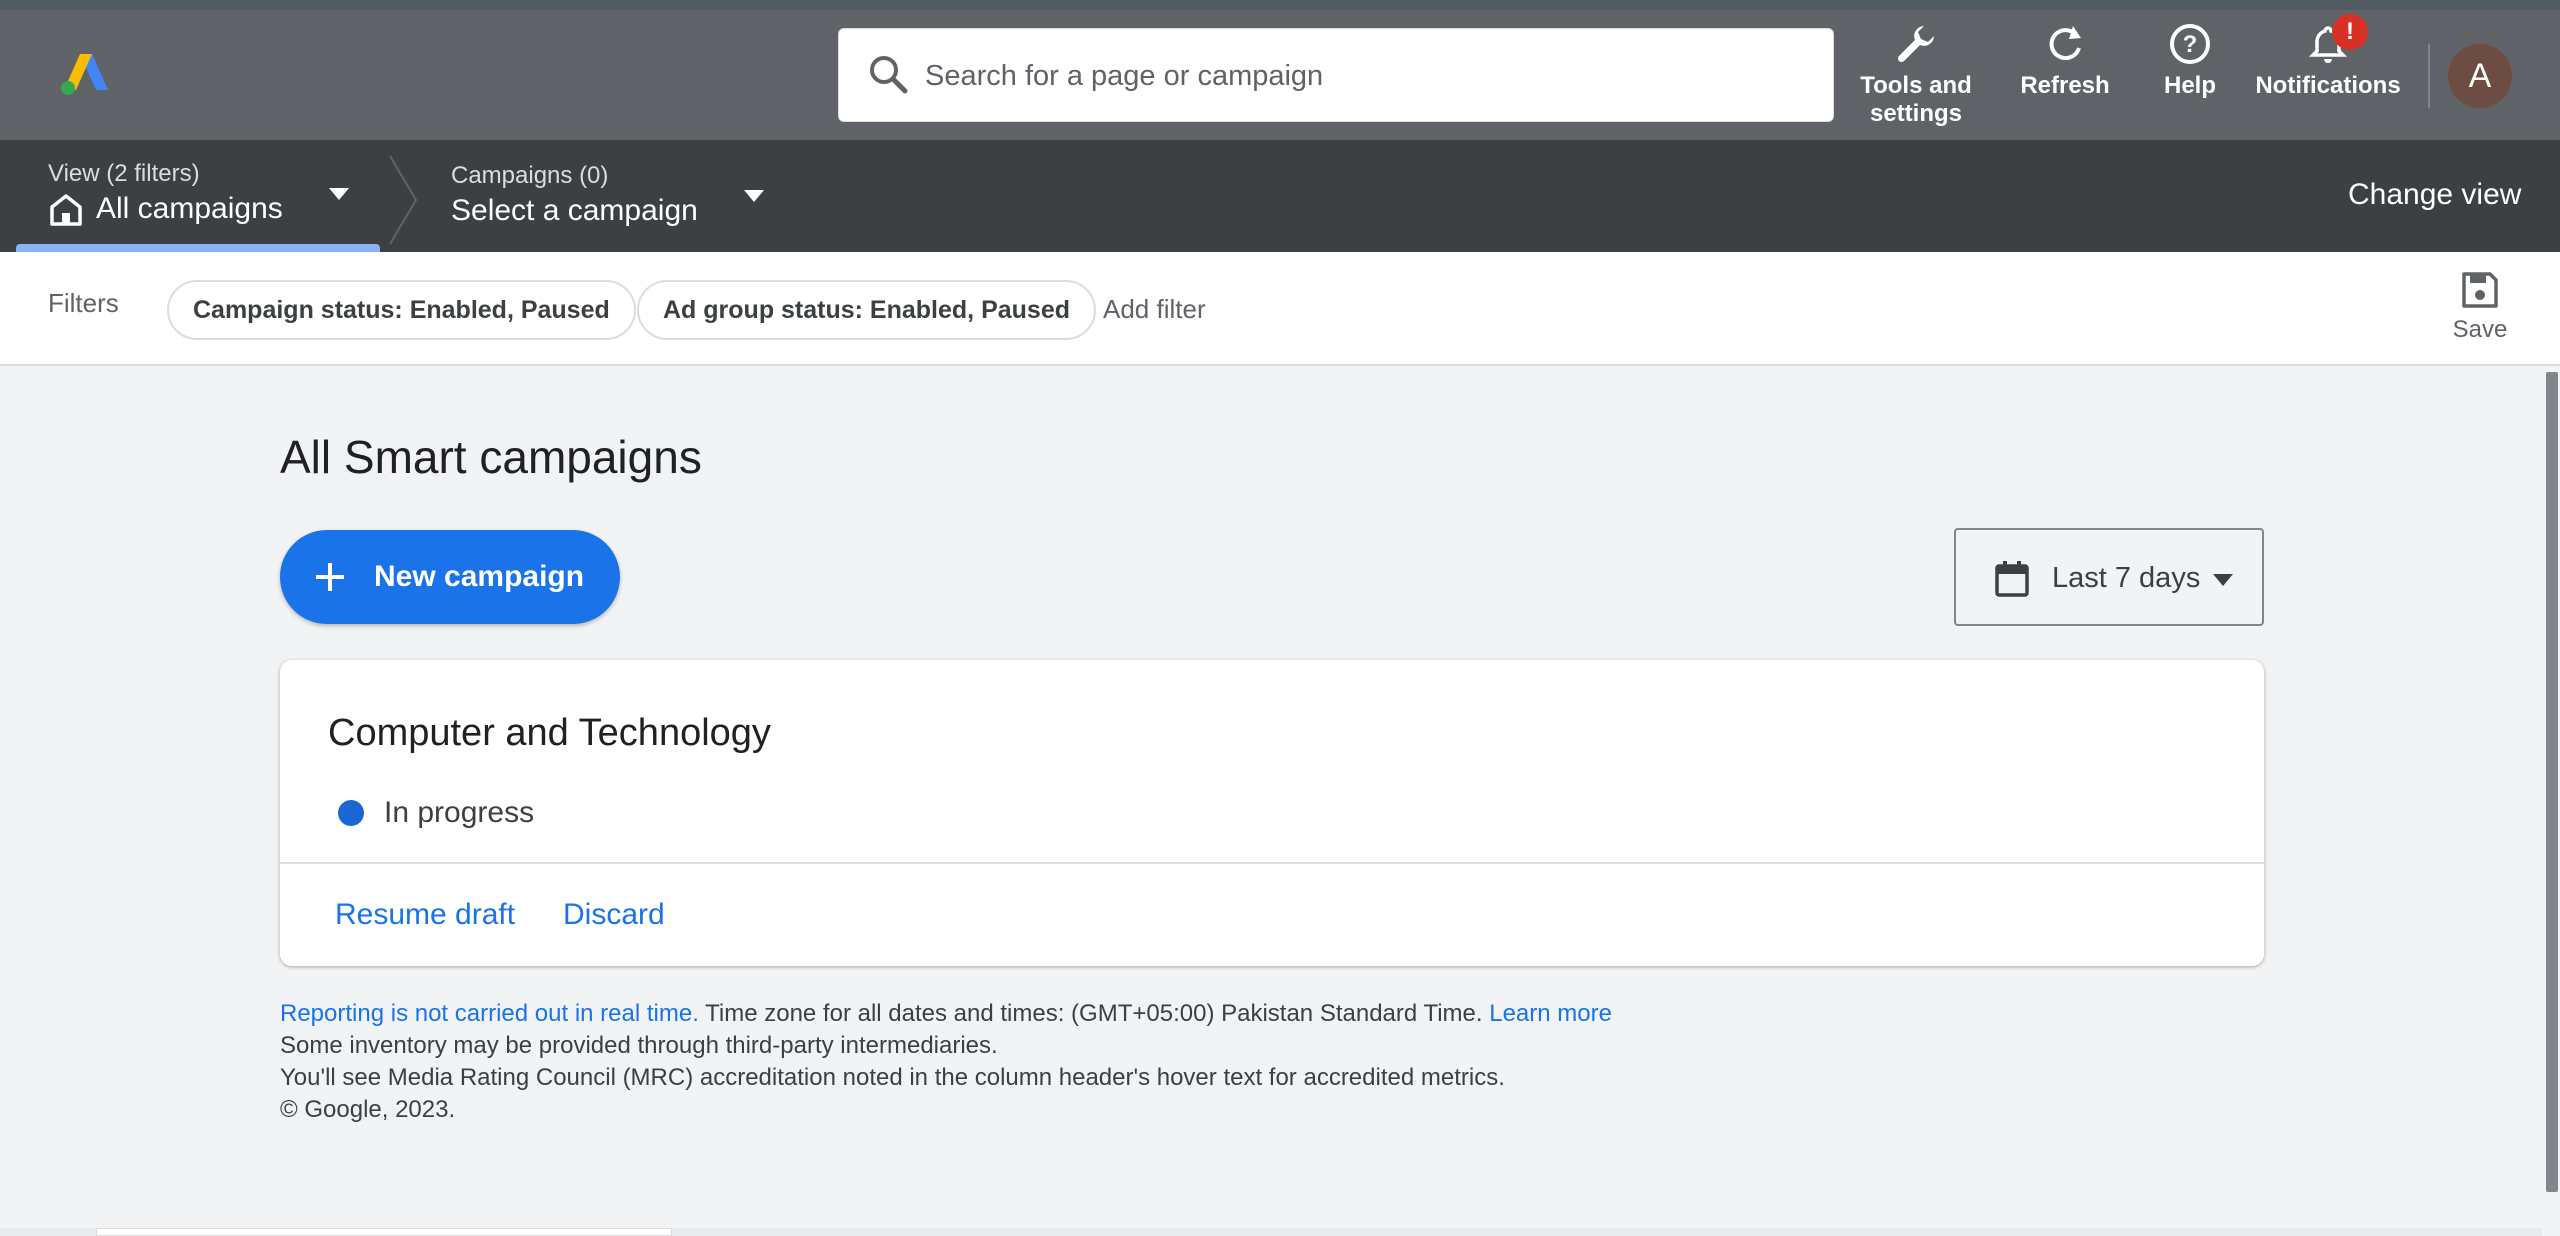  I want to click on page-title: All Smart campaigns, so click(491, 457).